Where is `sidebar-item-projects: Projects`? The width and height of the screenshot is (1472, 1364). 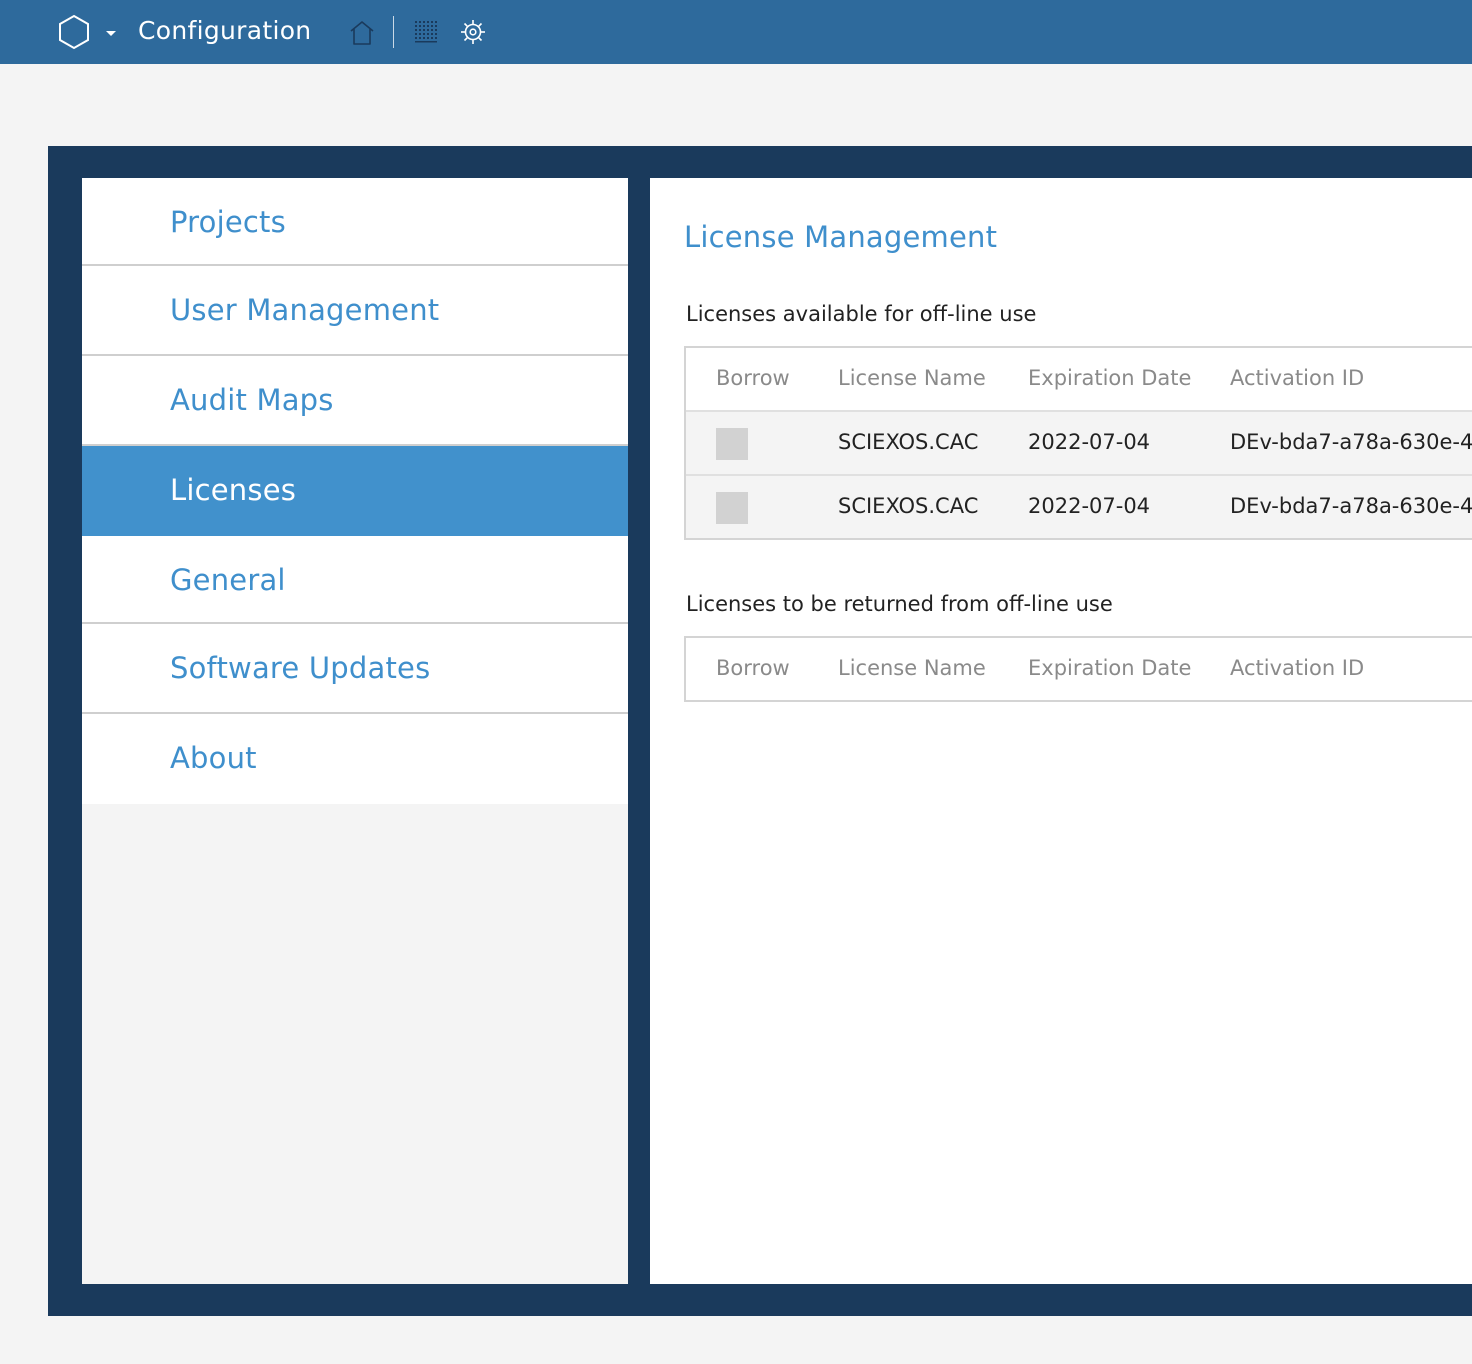 sidebar-item-projects: Projects is located at coordinates (355, 222).